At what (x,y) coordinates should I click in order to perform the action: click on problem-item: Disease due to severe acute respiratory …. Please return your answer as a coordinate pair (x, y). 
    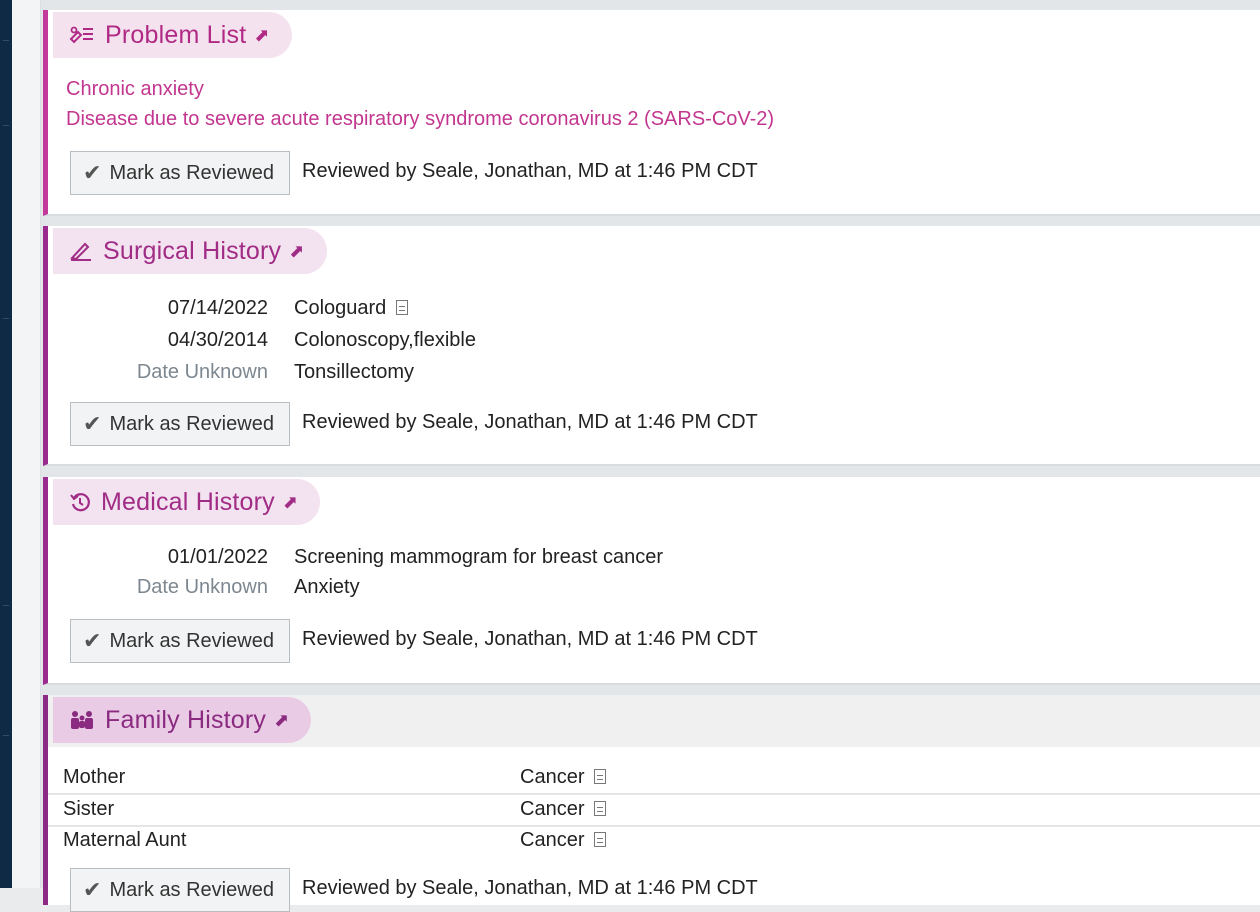
    Looking at the image, I should click on (420, 119).